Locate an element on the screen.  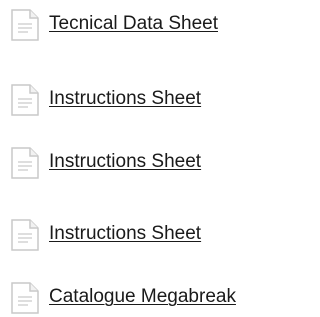
document-link: Catalogue Megabreak is located at coordinates (142, 297).